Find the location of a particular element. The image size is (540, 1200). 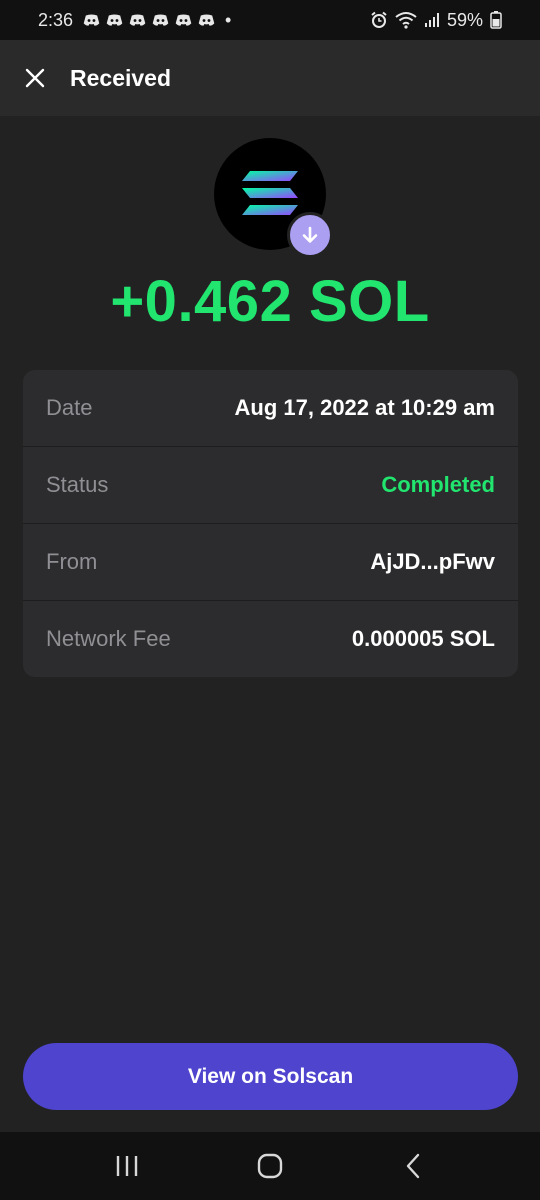

date-label: Date is located at coordinates (69, 407).